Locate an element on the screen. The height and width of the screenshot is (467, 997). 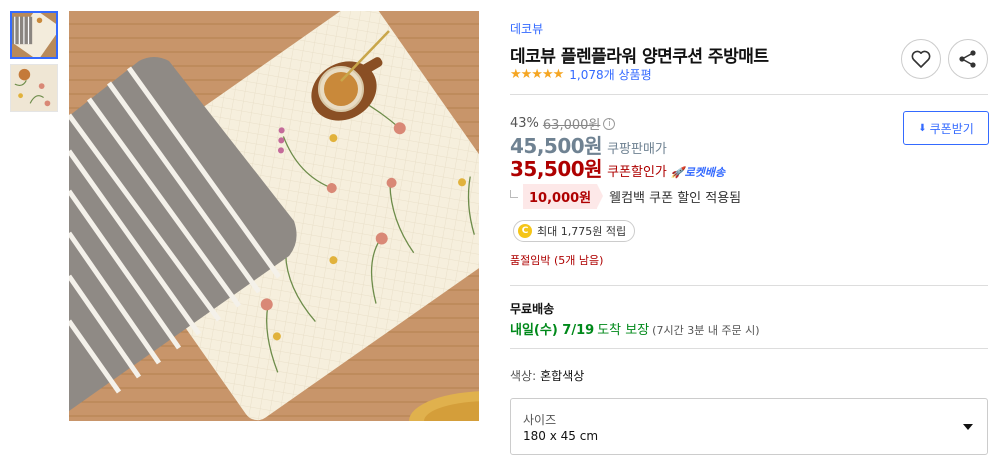
coupon-price-row: 35,500원 쿠폰할인가 🚀로켓배송 is located at coordinates (617, 167).